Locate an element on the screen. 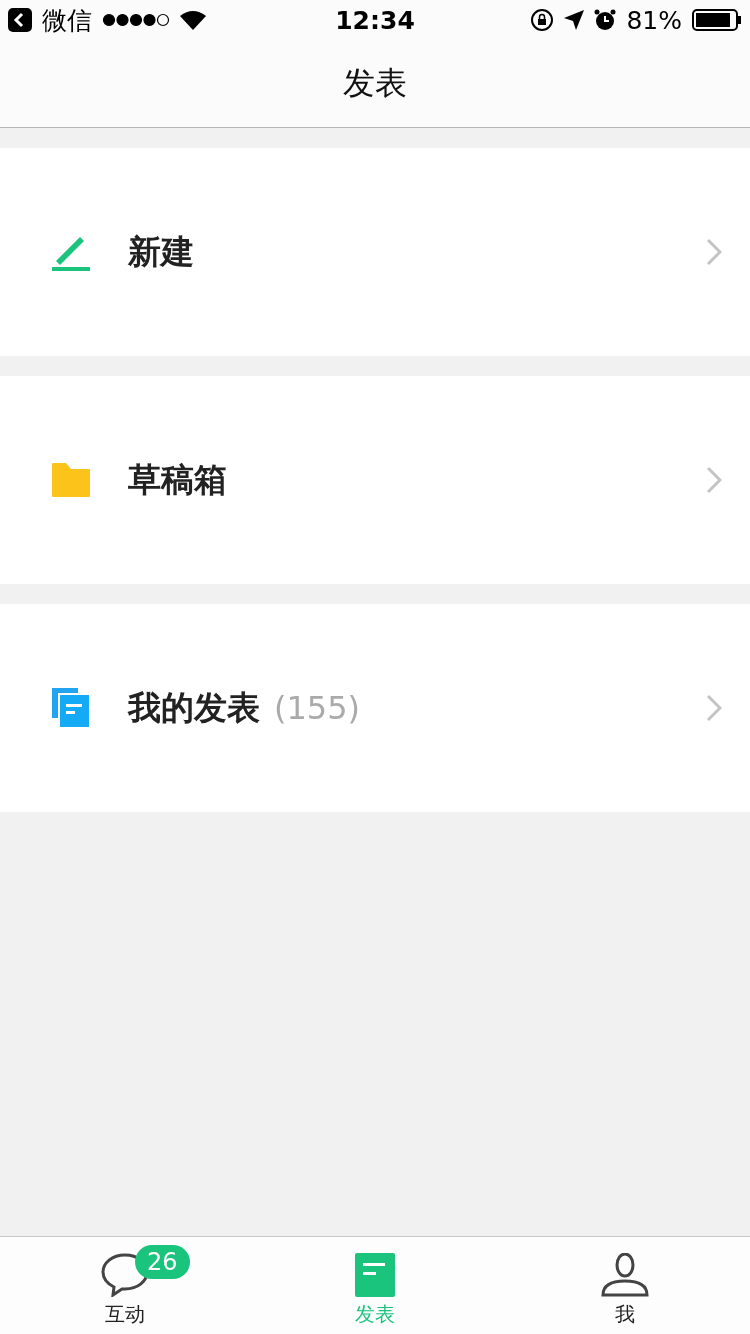 This screenshot has width=750, height=1334. person-icon is located at coordinates (625, 1275).